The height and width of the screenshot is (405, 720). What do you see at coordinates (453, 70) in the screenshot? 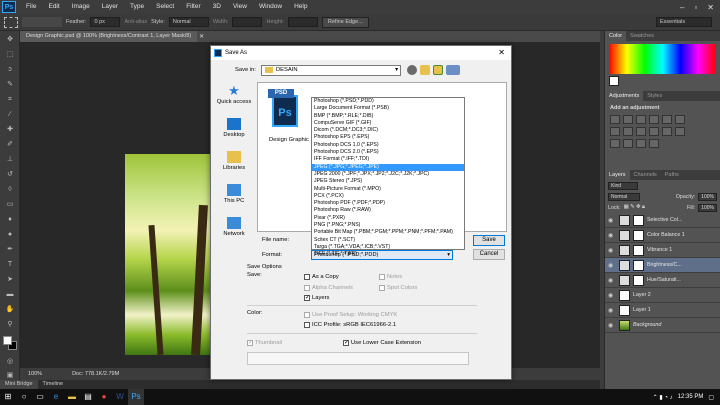
I see `view-menu-icon` at bounding box center [453, 70].